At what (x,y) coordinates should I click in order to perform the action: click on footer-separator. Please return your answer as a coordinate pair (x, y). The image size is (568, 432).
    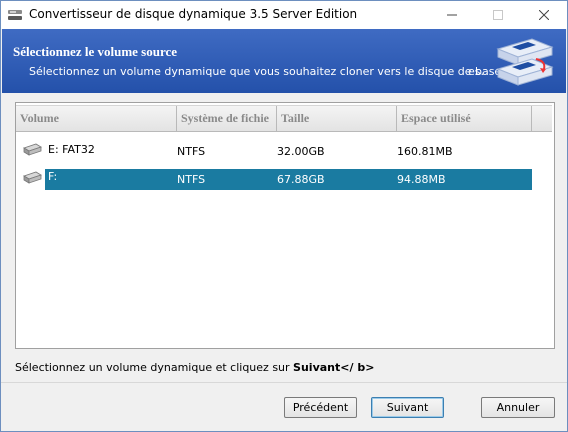
    Looking at the image, I should click on (284, 382).